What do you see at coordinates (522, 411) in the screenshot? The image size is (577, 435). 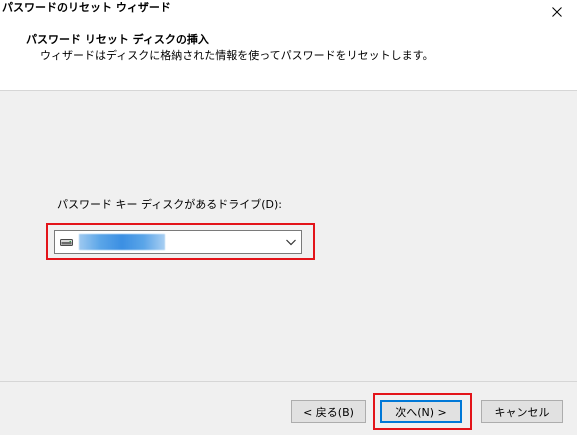 I see `cancel-button: キャンセル` at bounding box center [522, 411].